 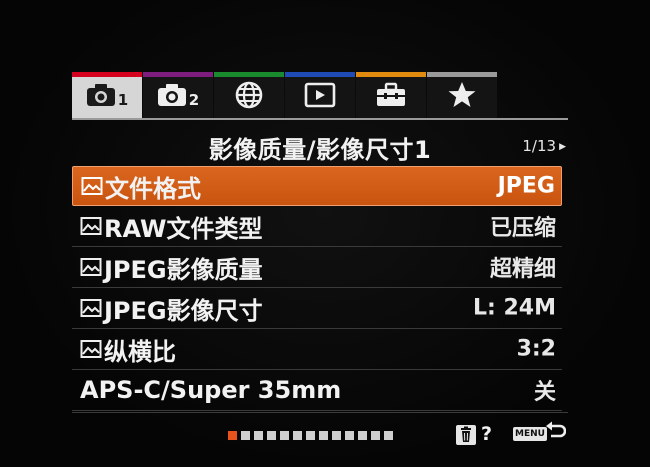 What do you see at coordinates (522, 269) in the screenshot?
I see `menu-item-value: 超精细` at bounding box center [522, 269].